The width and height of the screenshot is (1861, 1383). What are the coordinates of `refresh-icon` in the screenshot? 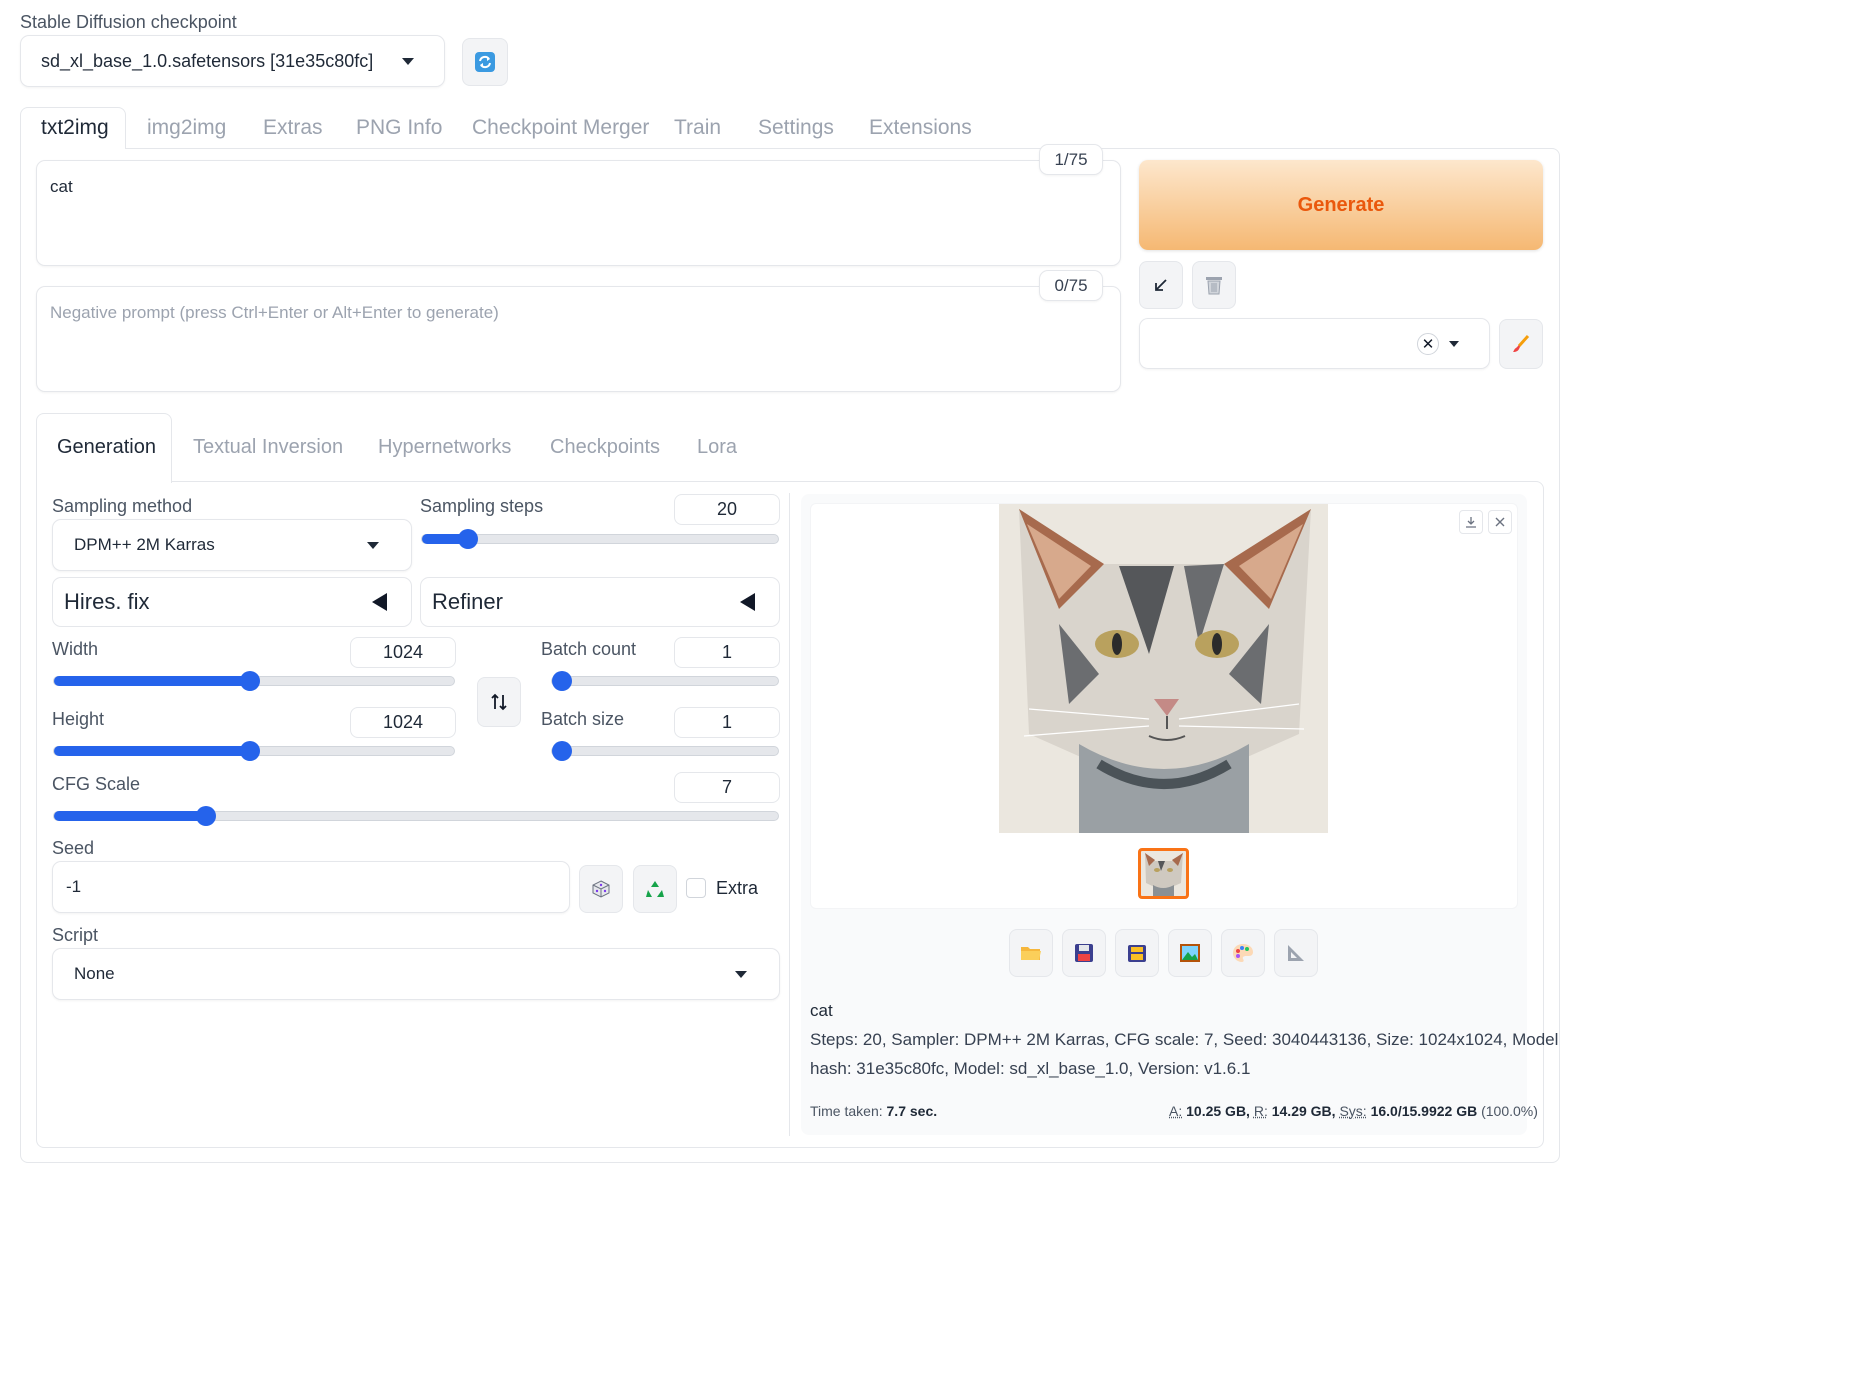 It's located at (485, 62).